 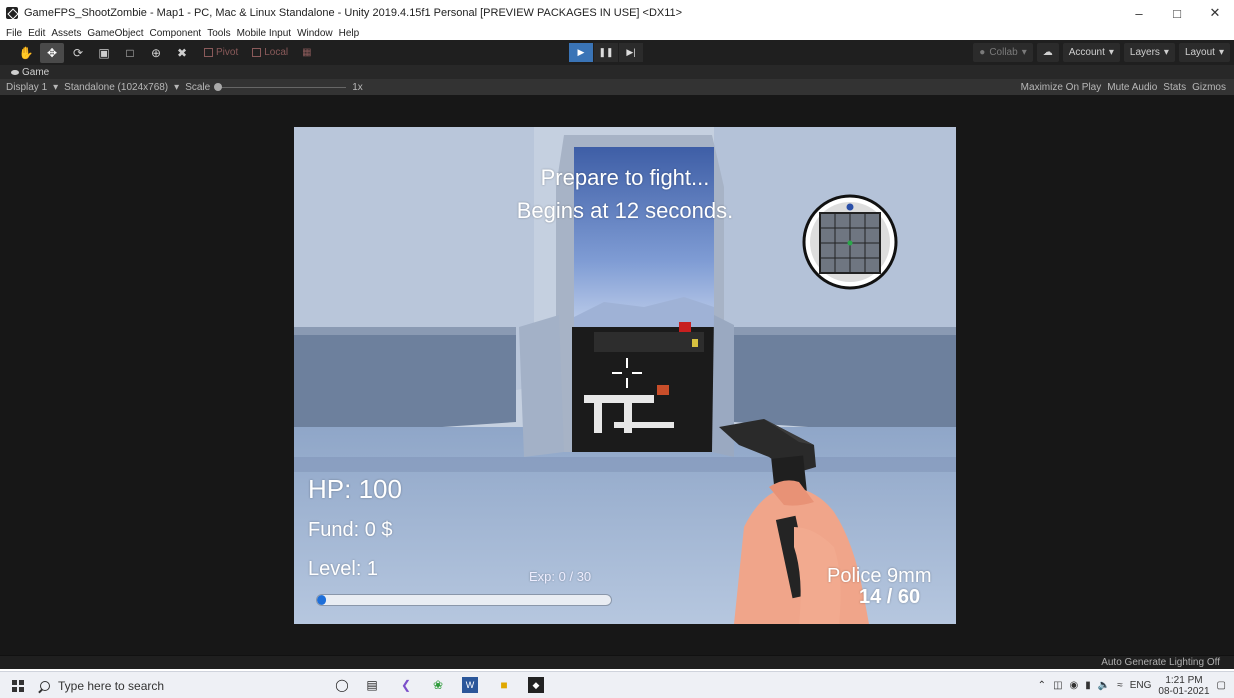 I want to click on fund-label: Fund: 0 $, so click(x=350, y=530).